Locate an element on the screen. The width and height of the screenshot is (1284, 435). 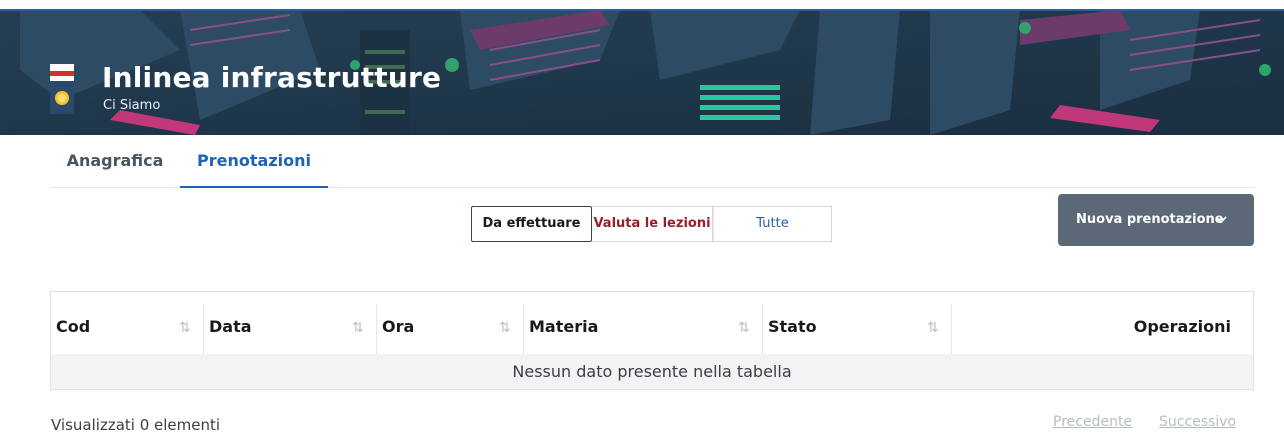
new-booking-label: Nuova prenotazione is located at coordinates (1150, 219).